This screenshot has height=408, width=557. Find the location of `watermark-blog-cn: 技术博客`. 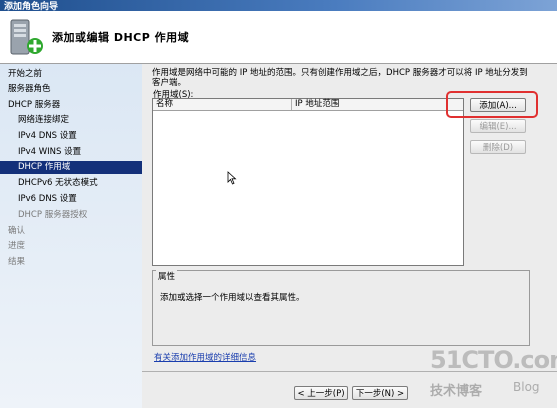

watermark-blog-cn: 技术博客 is located at coordinates (456, 391).